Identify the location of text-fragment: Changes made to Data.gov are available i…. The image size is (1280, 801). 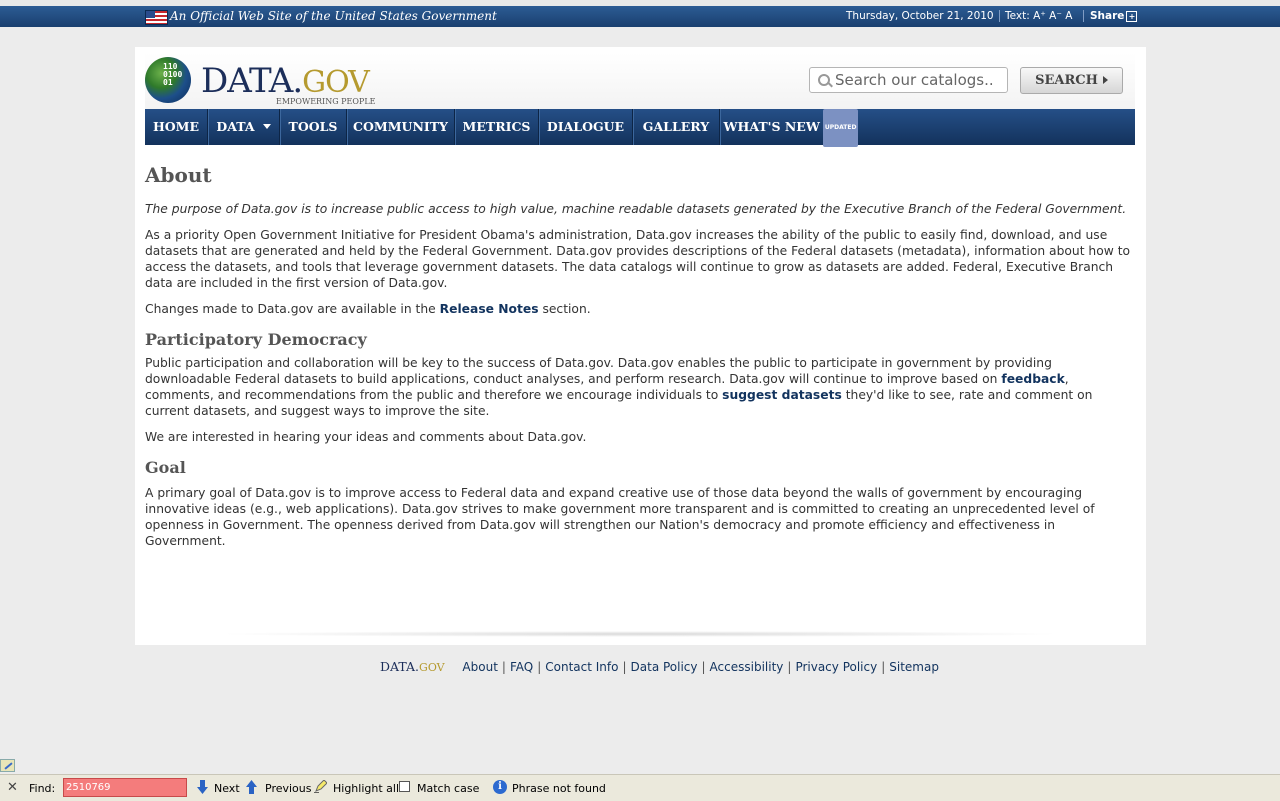
(292, 309).